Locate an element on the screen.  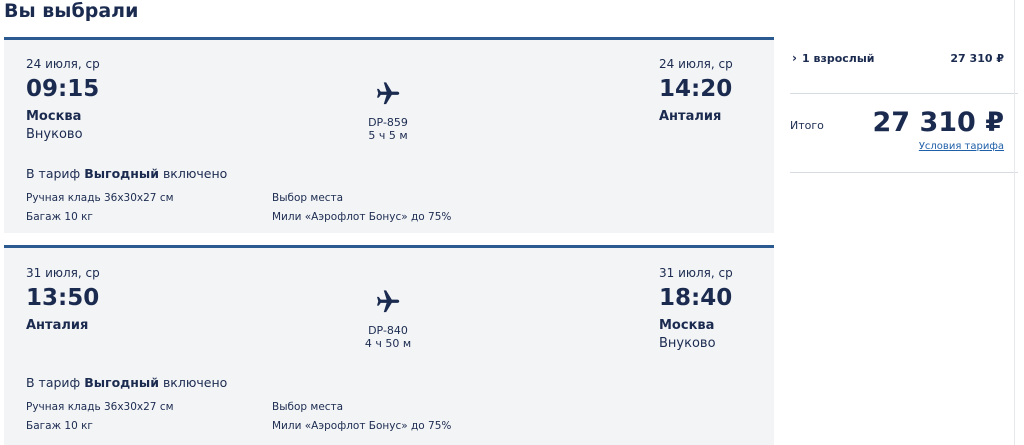
flight-duration: 5 ч 5 м is located at coordinates (388, 135).